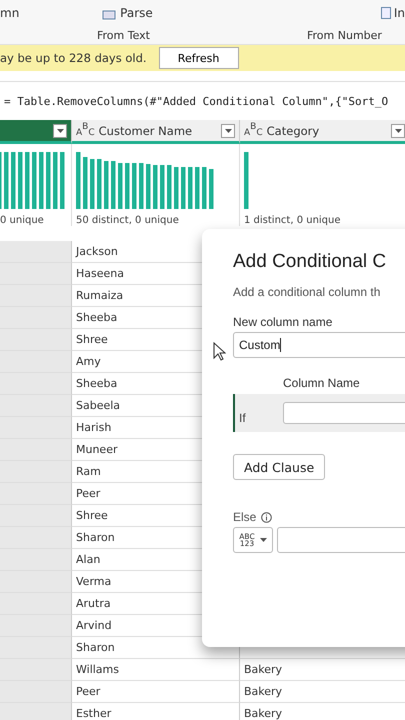 Image resolution: width=405 pixels, height=720 pixels. Describe the element at coordinates (51, 13) in the screenshot. I see `ribbon-label: mn` at that location.